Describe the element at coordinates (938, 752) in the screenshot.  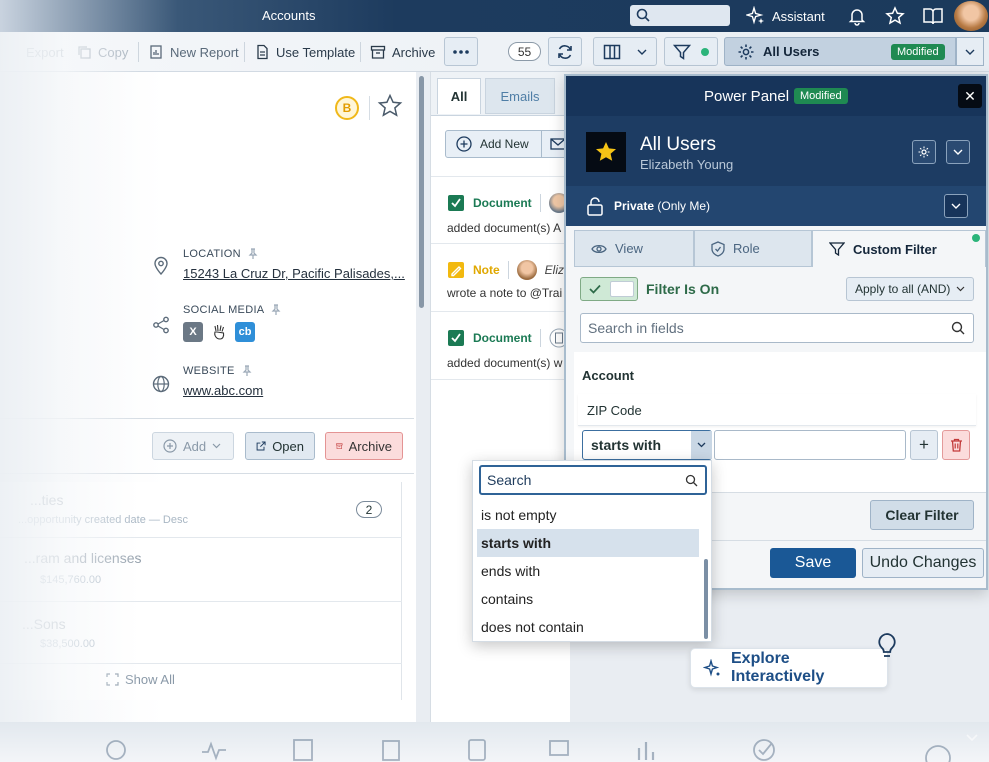
I see `more-icon` at that location.